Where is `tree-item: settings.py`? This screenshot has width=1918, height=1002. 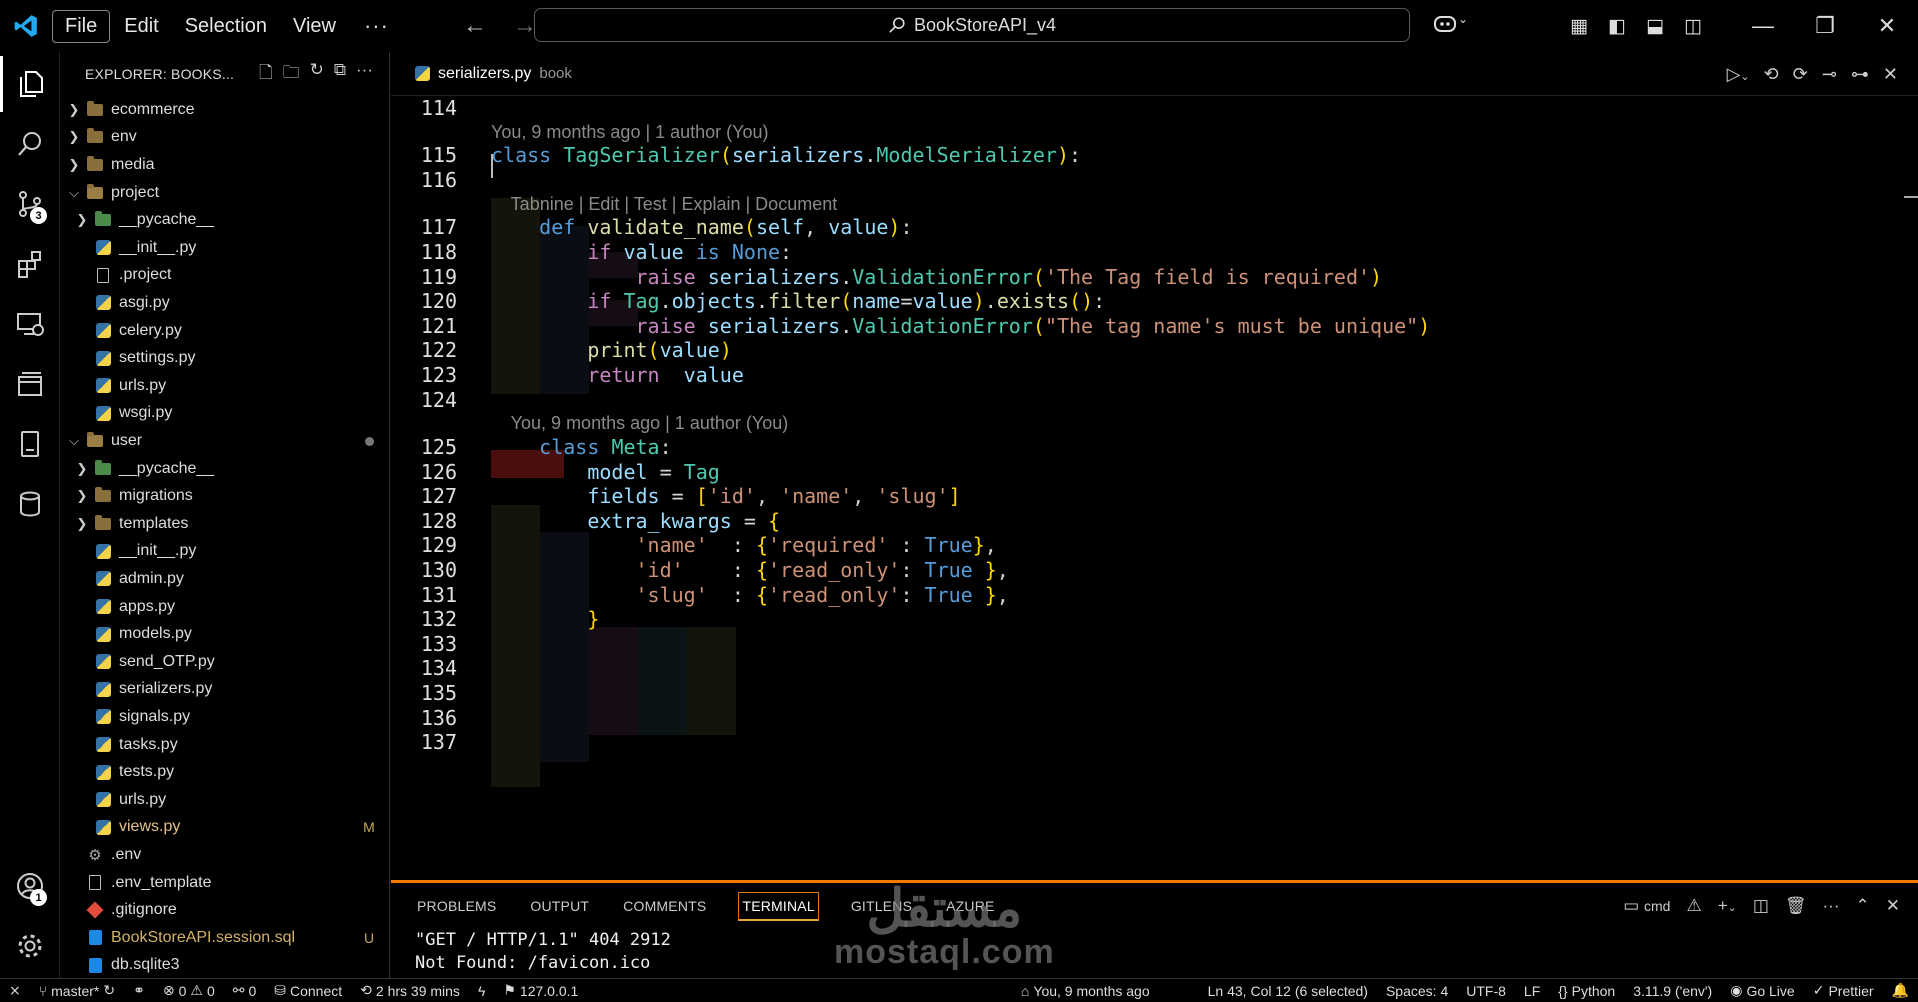
tree-item: settings.py is located at coordinates (225, 358).